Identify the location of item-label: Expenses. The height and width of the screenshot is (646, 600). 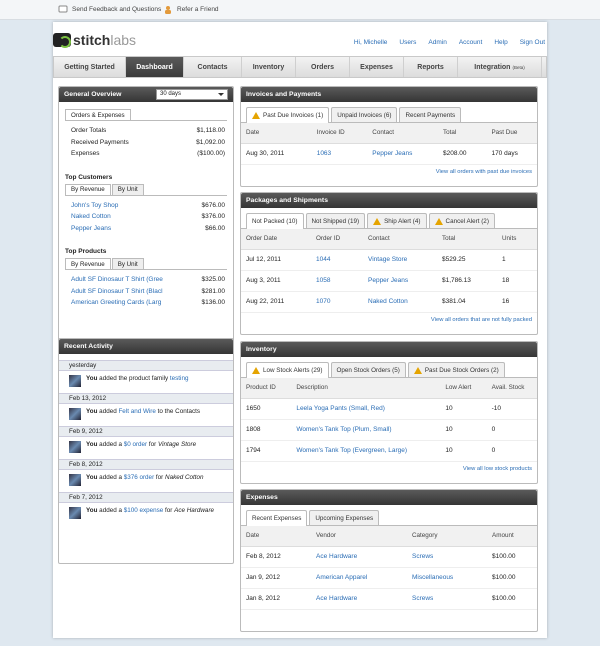
(85, 154).